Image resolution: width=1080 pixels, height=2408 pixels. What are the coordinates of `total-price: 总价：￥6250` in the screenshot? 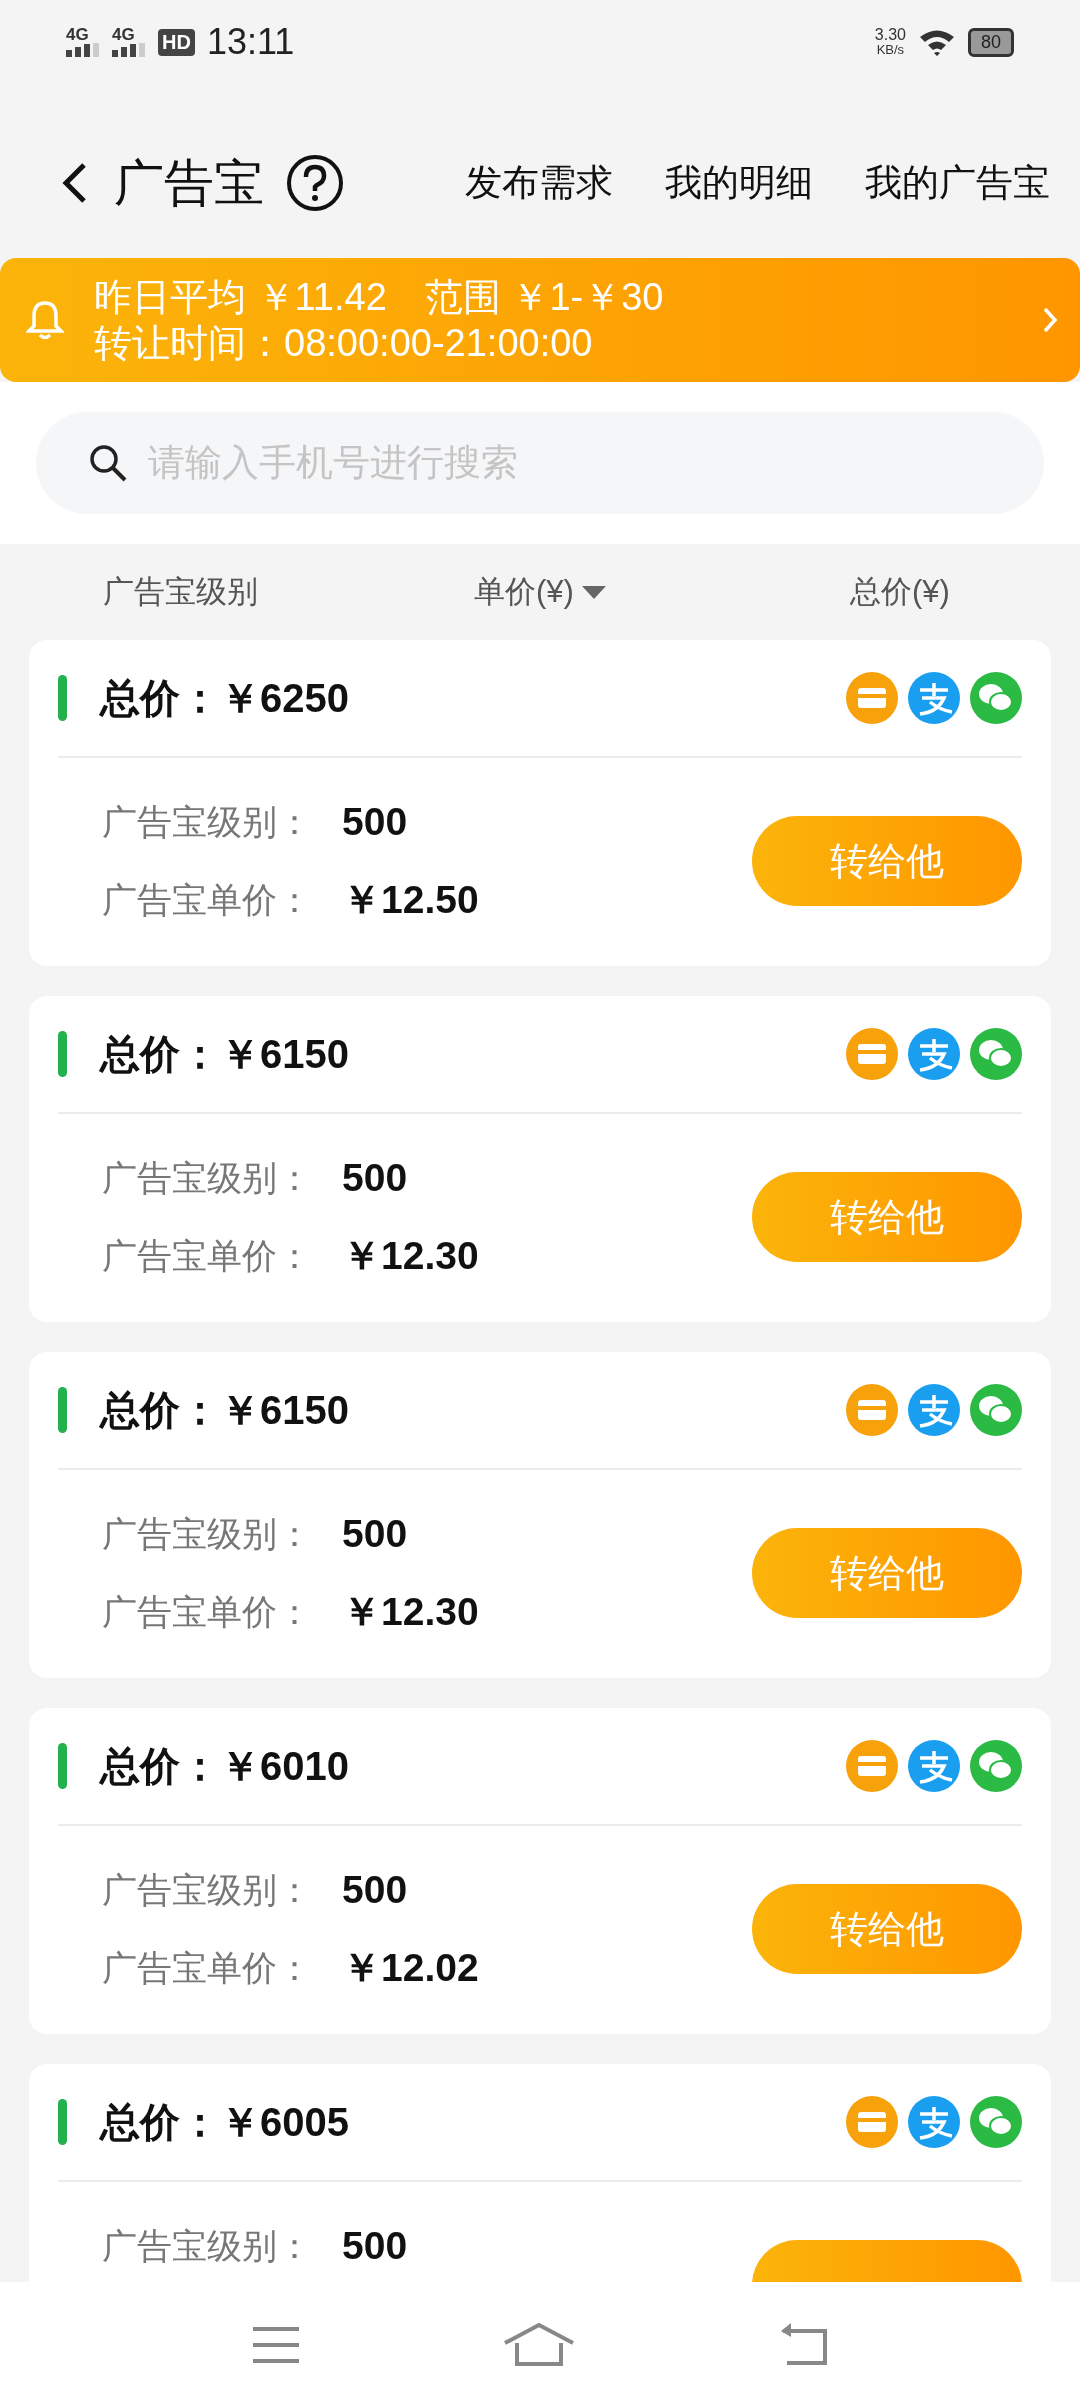 It's located at (224, 698).